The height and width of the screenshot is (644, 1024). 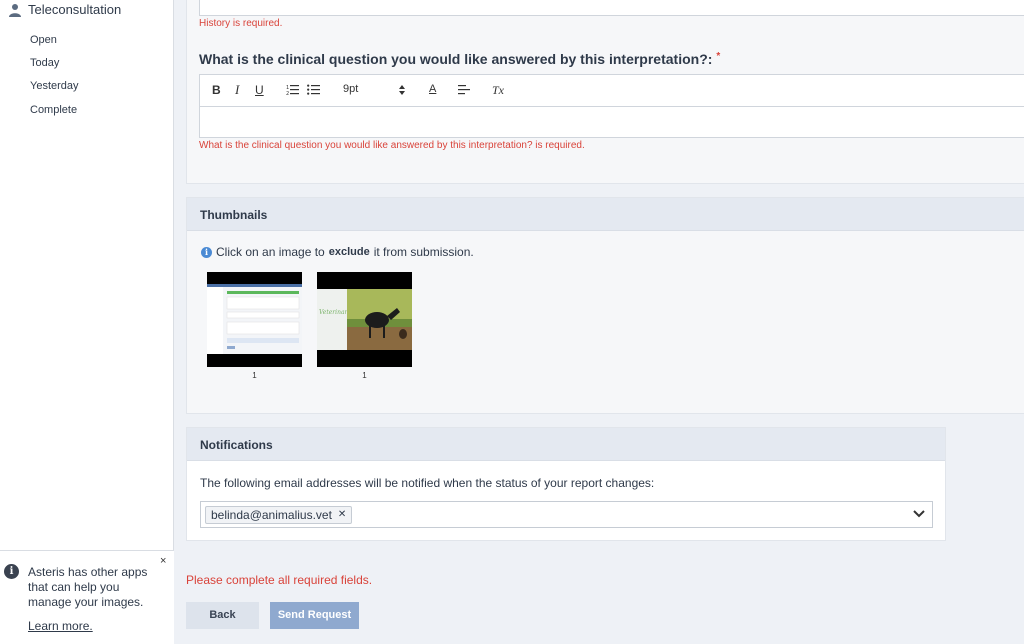 I want to click on required-mark: *, so click(x=718, y=56).